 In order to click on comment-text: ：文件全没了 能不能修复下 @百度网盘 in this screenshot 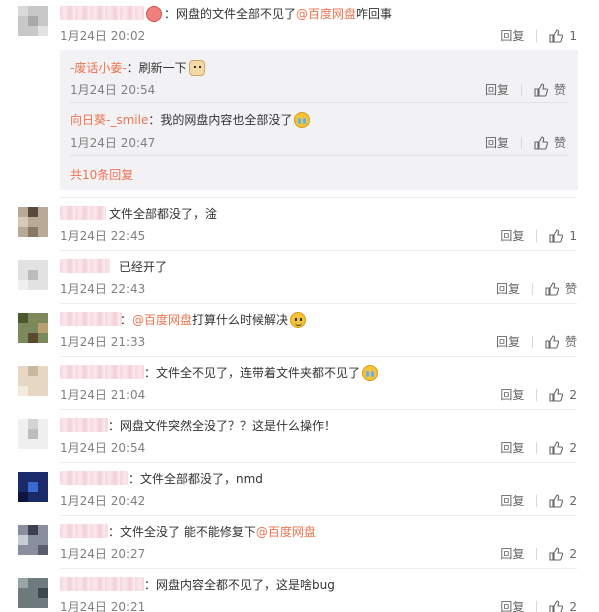, I will do `click(212, 531)`.